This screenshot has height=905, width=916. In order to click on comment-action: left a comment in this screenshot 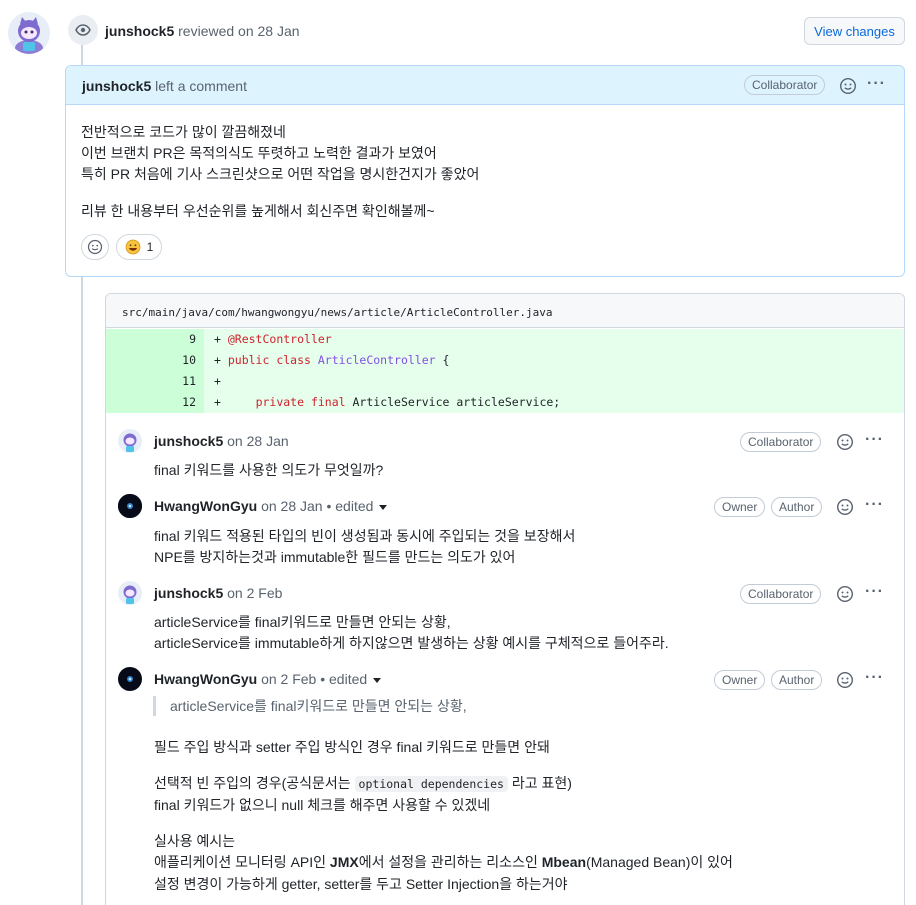, I will do `click(201, 86)`.